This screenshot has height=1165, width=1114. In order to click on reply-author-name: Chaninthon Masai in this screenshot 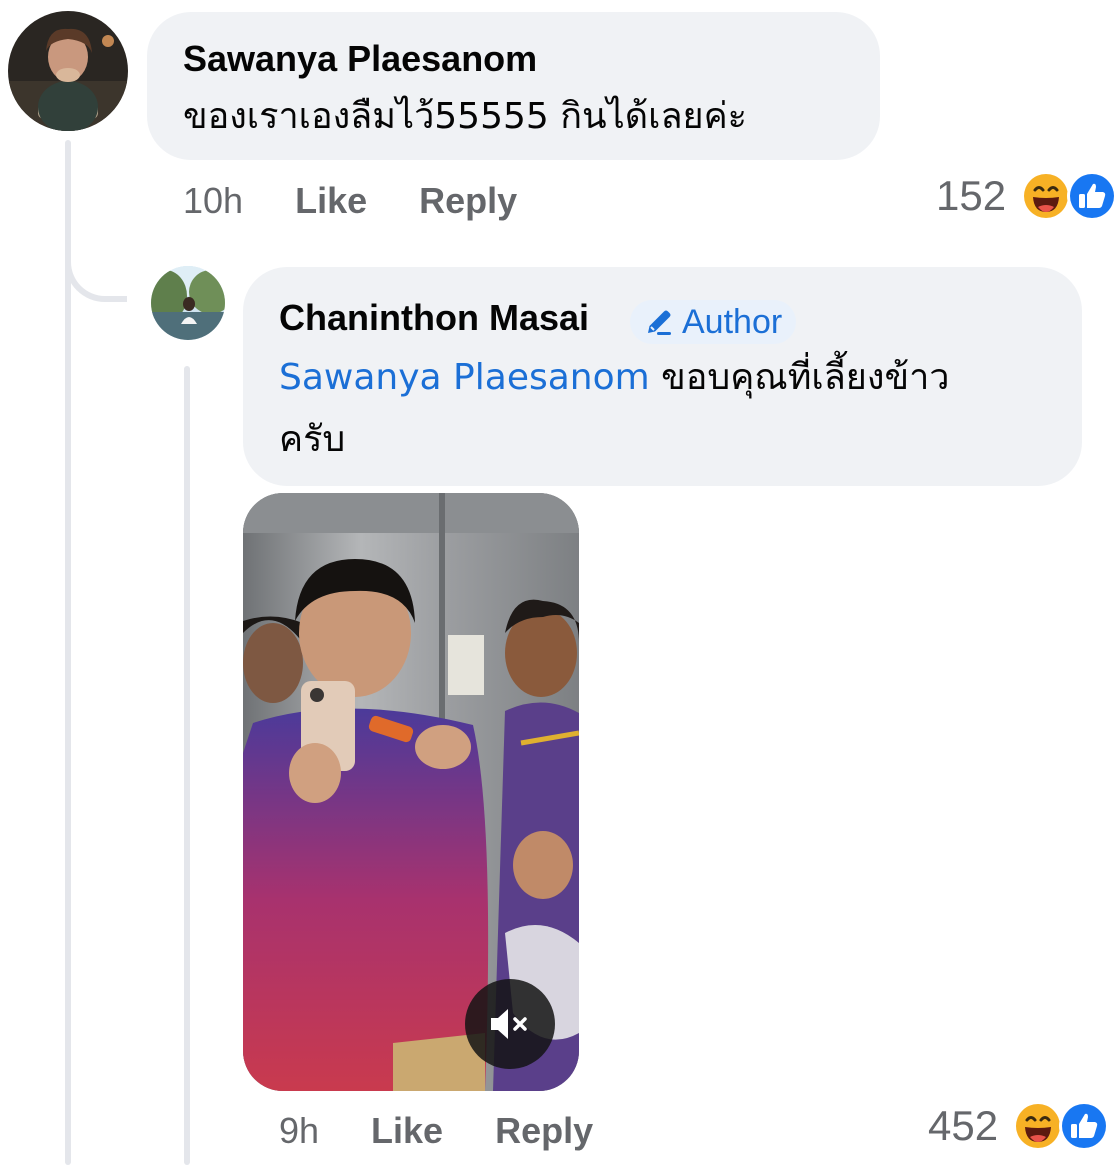, I will do `click(434, 318)`.